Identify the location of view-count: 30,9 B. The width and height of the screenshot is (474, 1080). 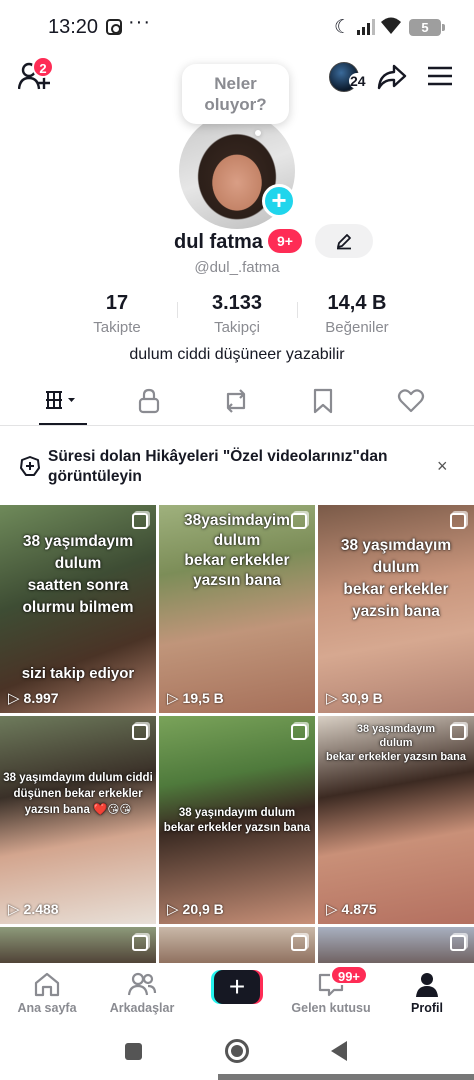
(354, 698).